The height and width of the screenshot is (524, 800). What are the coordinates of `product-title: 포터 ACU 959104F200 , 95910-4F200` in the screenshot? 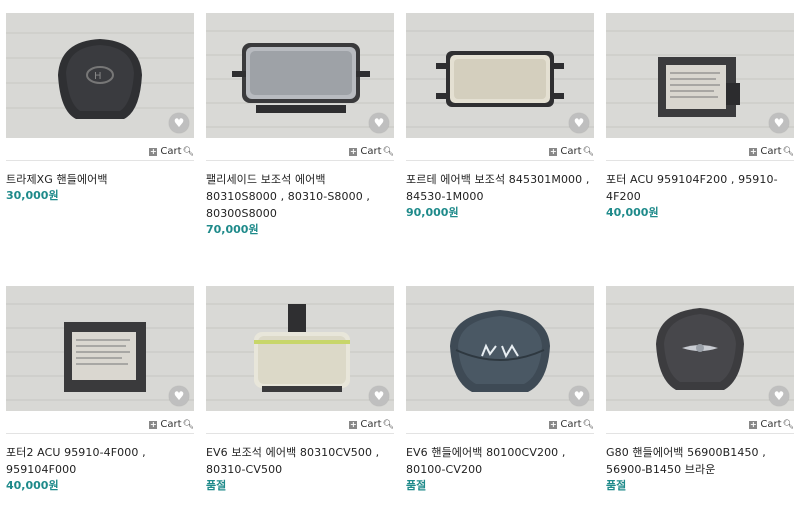 It's located at (700, 188).